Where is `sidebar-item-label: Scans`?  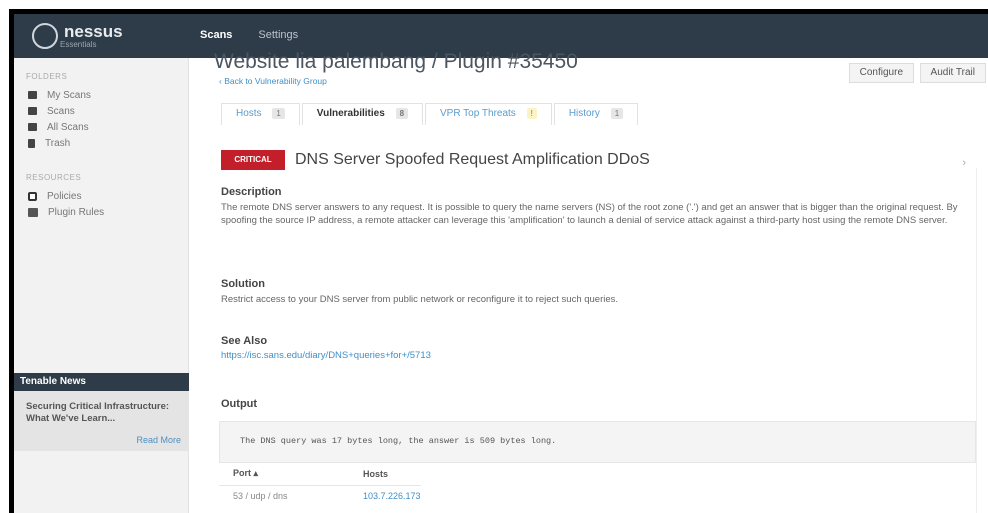 sidebar-item-label: Scans is located at coordinates (61, 111).